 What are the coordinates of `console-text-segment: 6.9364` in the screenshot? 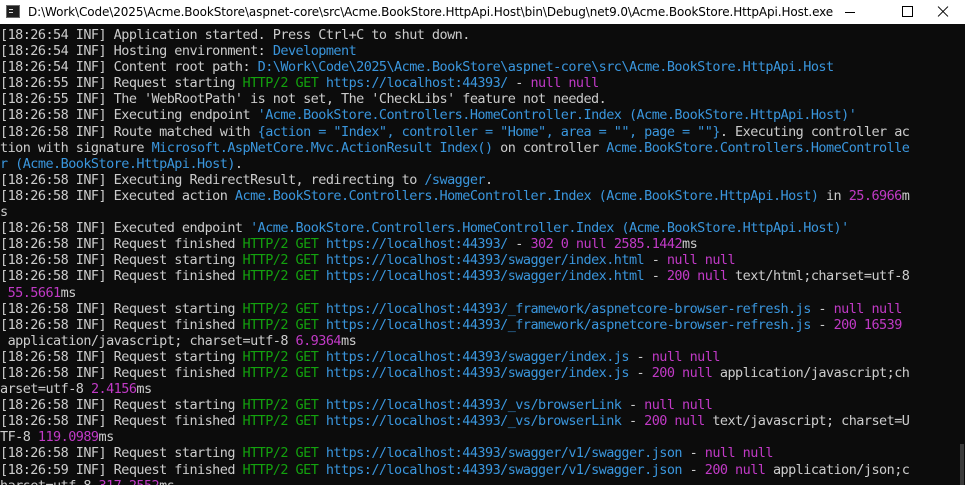 It's located at (318, 340).